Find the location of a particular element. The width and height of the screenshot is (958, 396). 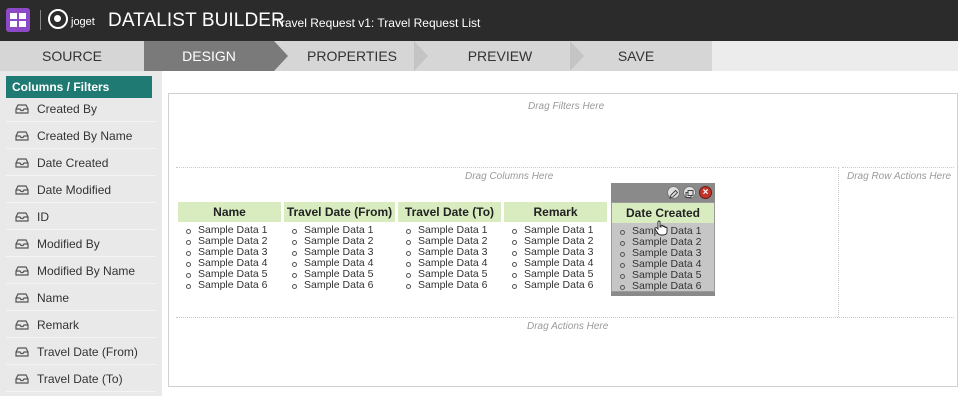

tab-properties-arrow is located at coordinates (421, 56).